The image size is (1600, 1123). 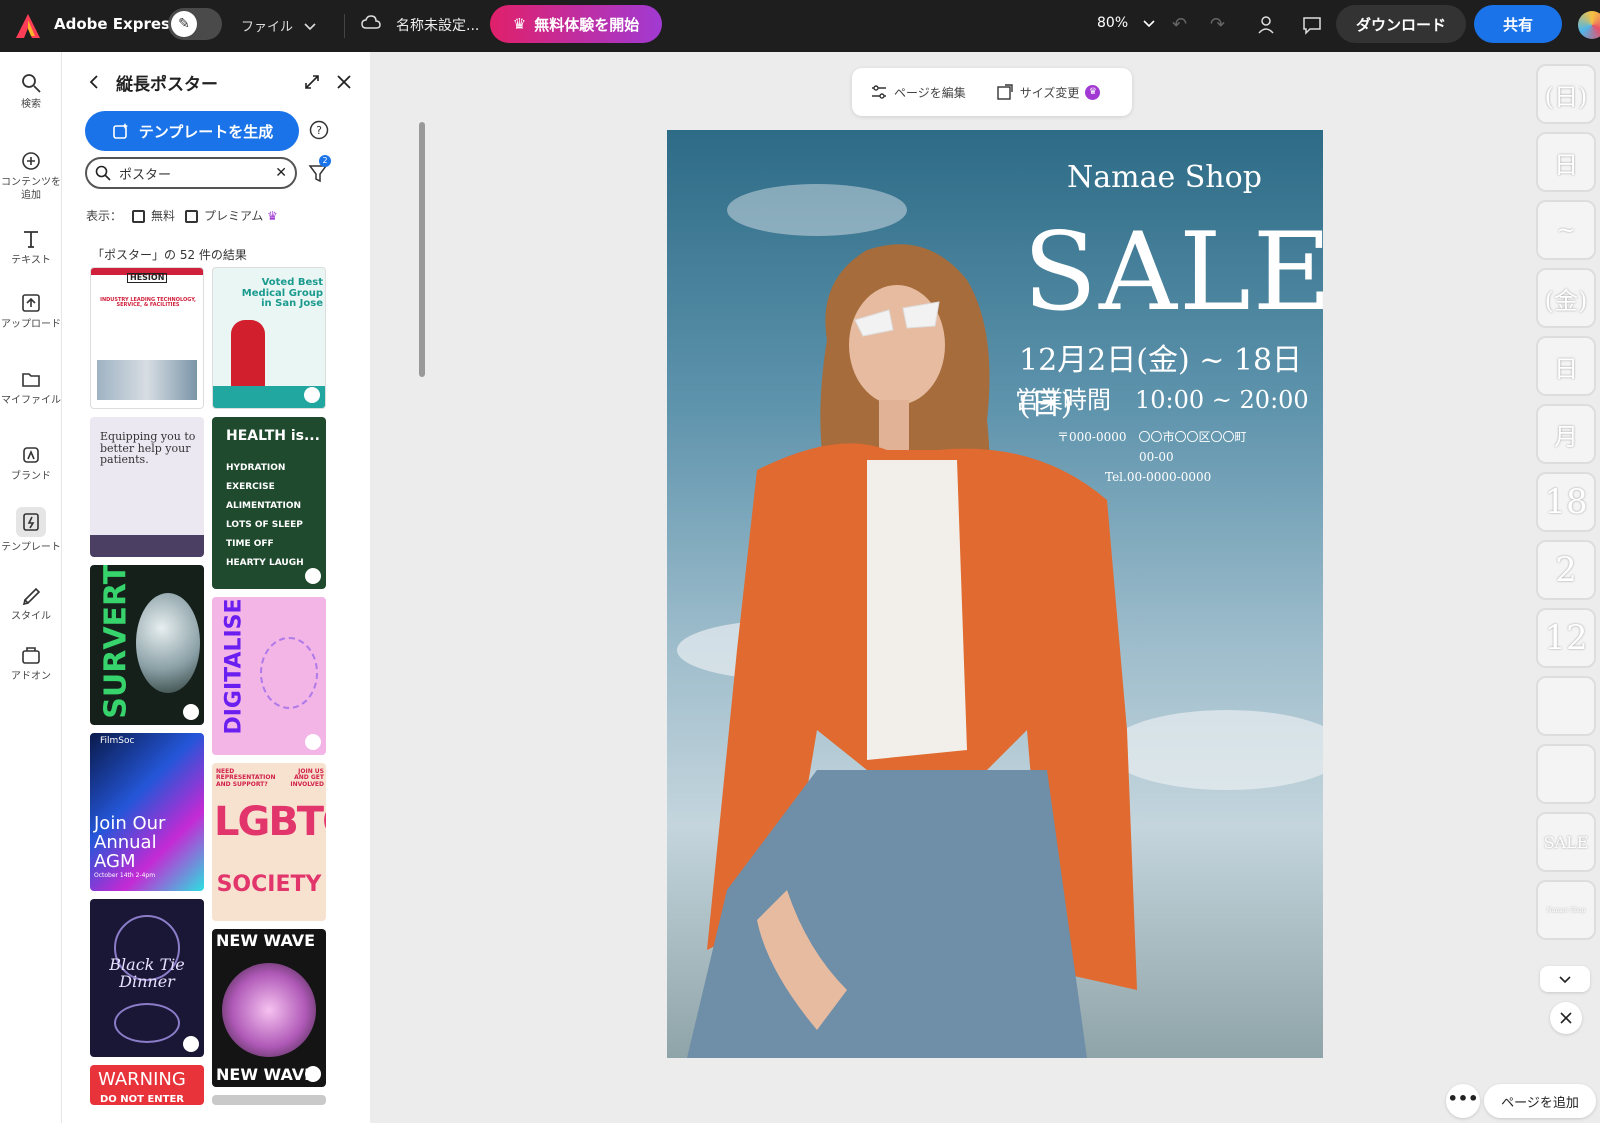 What do you see at coordinates (269, 1100) in the screenshot?
I see `template-thumbnail` at bounding box center [269, 1100].